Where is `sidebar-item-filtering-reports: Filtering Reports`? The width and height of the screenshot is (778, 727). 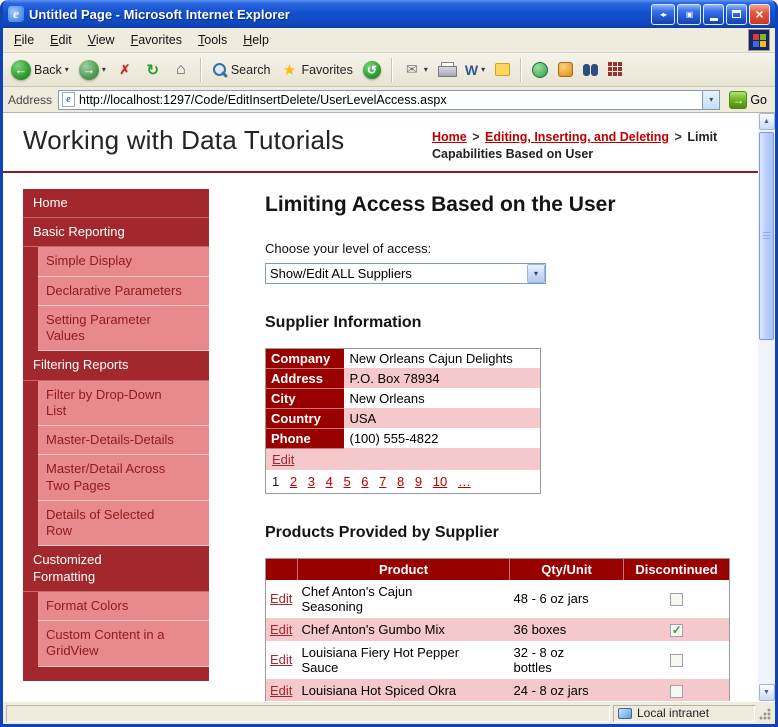 sidebar-item-filtering-reports: Filtering Reports is located at coordinates (116, 366).